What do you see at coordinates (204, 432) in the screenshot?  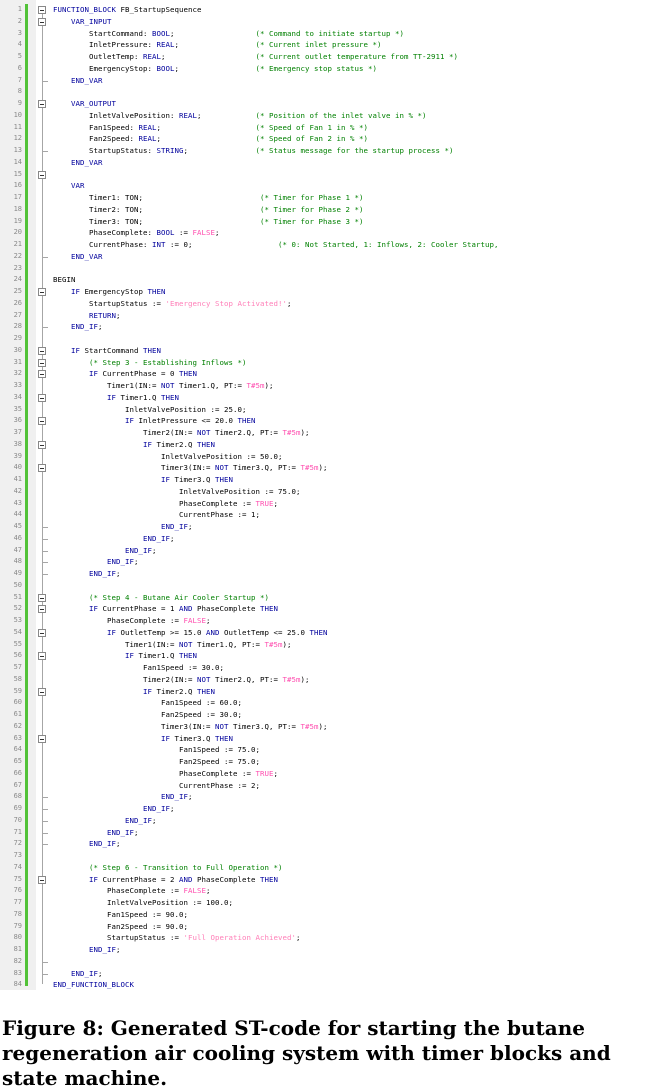 I see `keyword-token: NOT` at bounding box center [204, 432].